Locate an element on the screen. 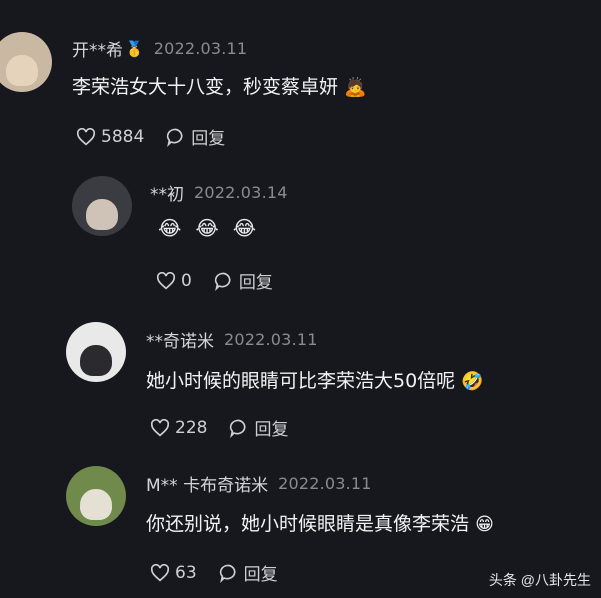  comment-text-content: 你还别说，她小时候眼睛是真像李荣浩 is located at coordinates (308, 524).